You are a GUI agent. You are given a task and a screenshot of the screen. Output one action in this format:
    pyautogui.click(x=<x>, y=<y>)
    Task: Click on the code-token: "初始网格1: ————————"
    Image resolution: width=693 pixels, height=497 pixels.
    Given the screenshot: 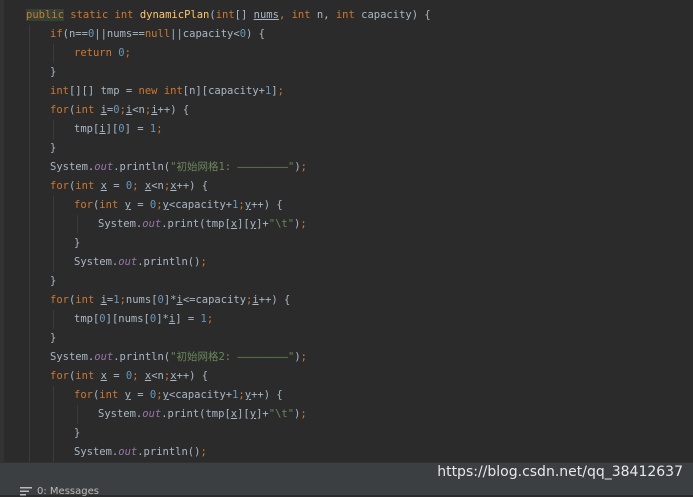 What is the action you would take?
    pyautogui.click(x=232, y=167)
    